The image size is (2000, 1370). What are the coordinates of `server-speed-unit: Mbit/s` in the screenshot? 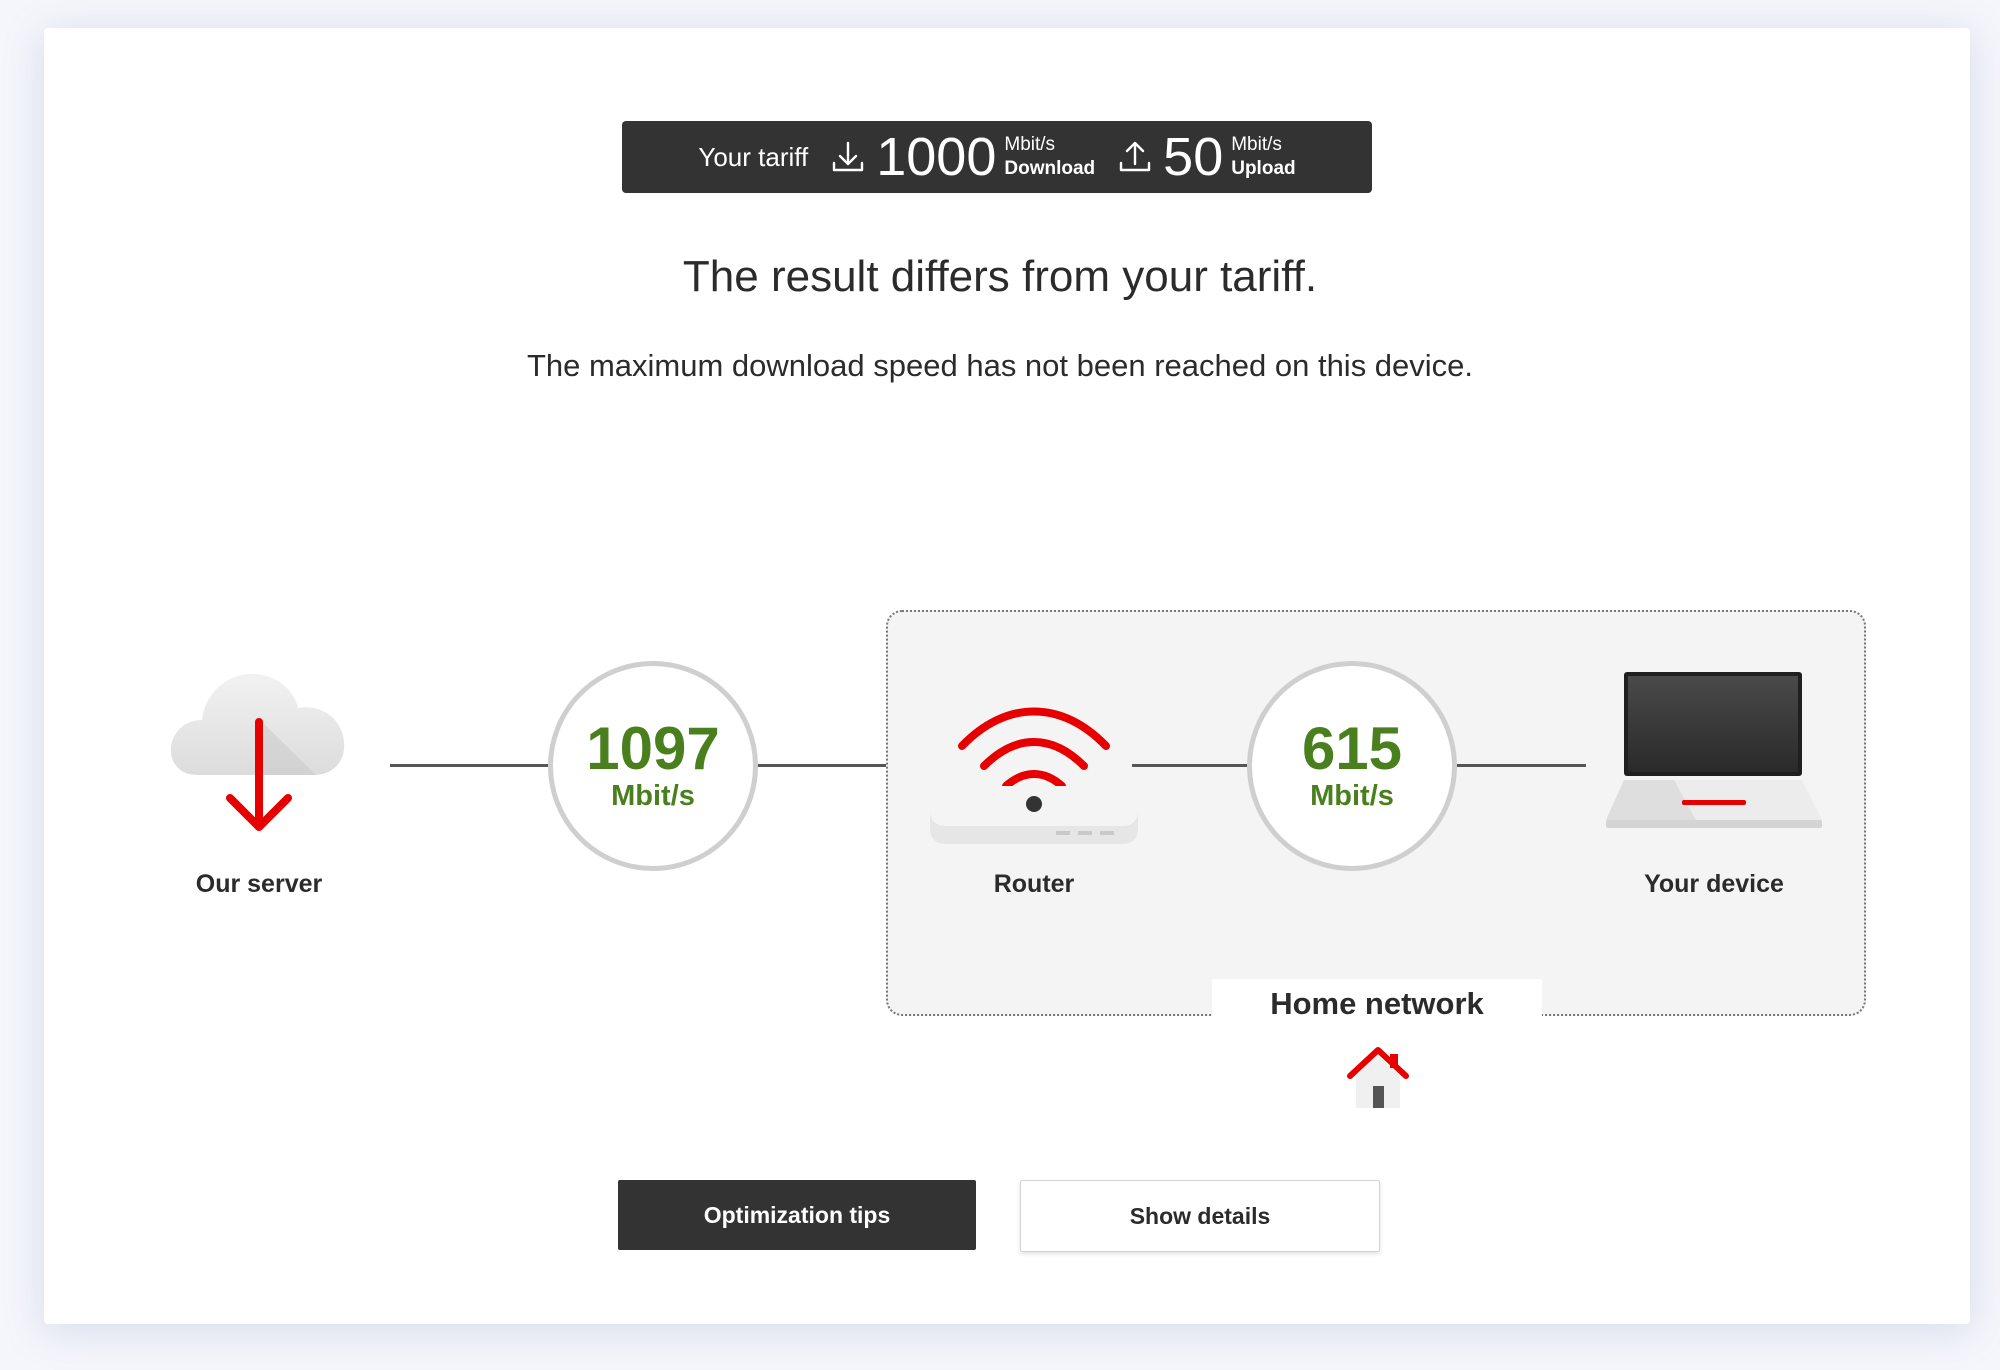 It's located at (653, 796).